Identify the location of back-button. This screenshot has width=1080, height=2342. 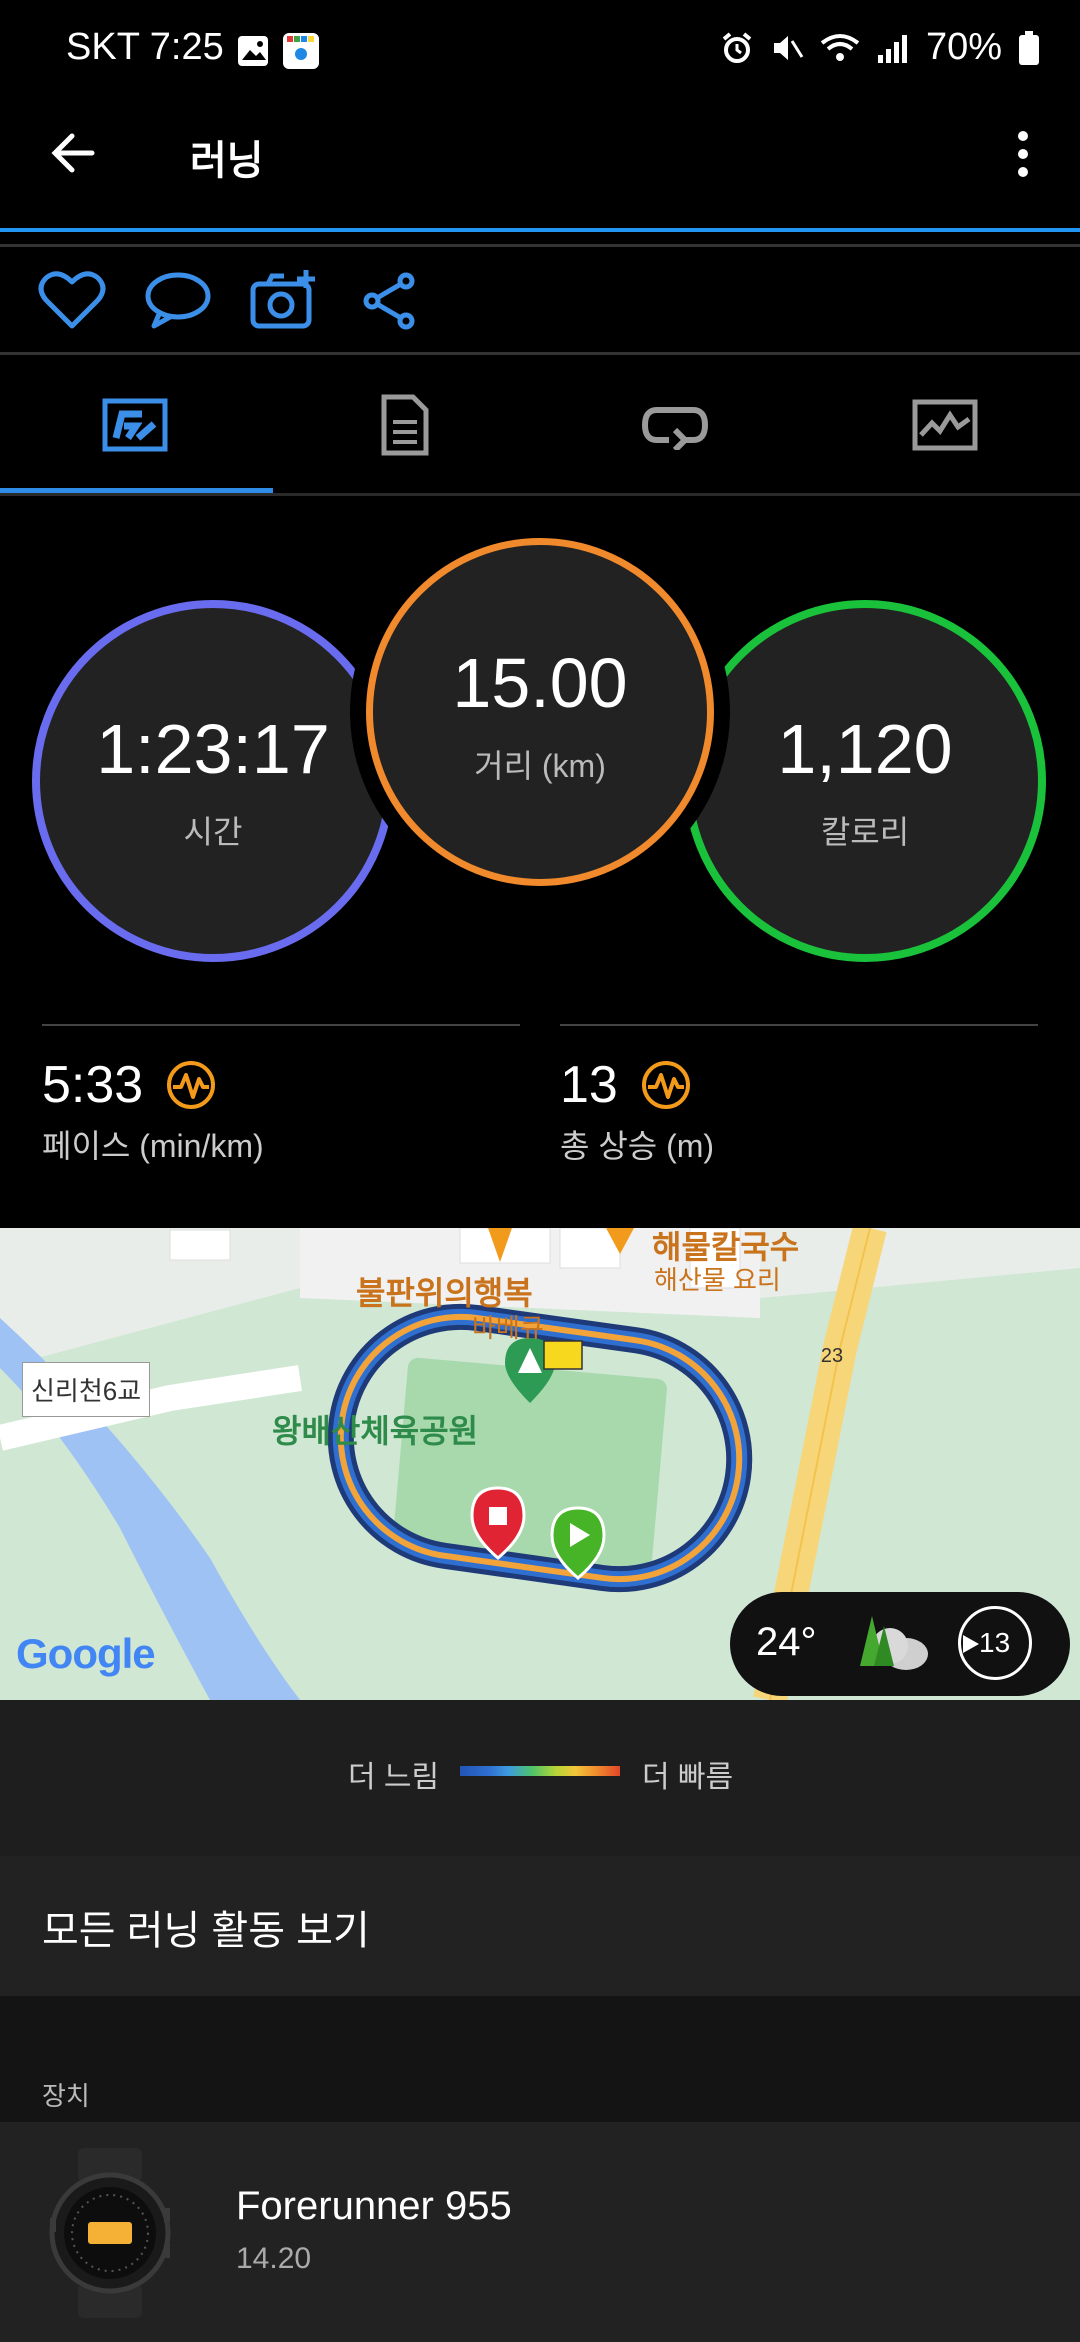
(73, 155).